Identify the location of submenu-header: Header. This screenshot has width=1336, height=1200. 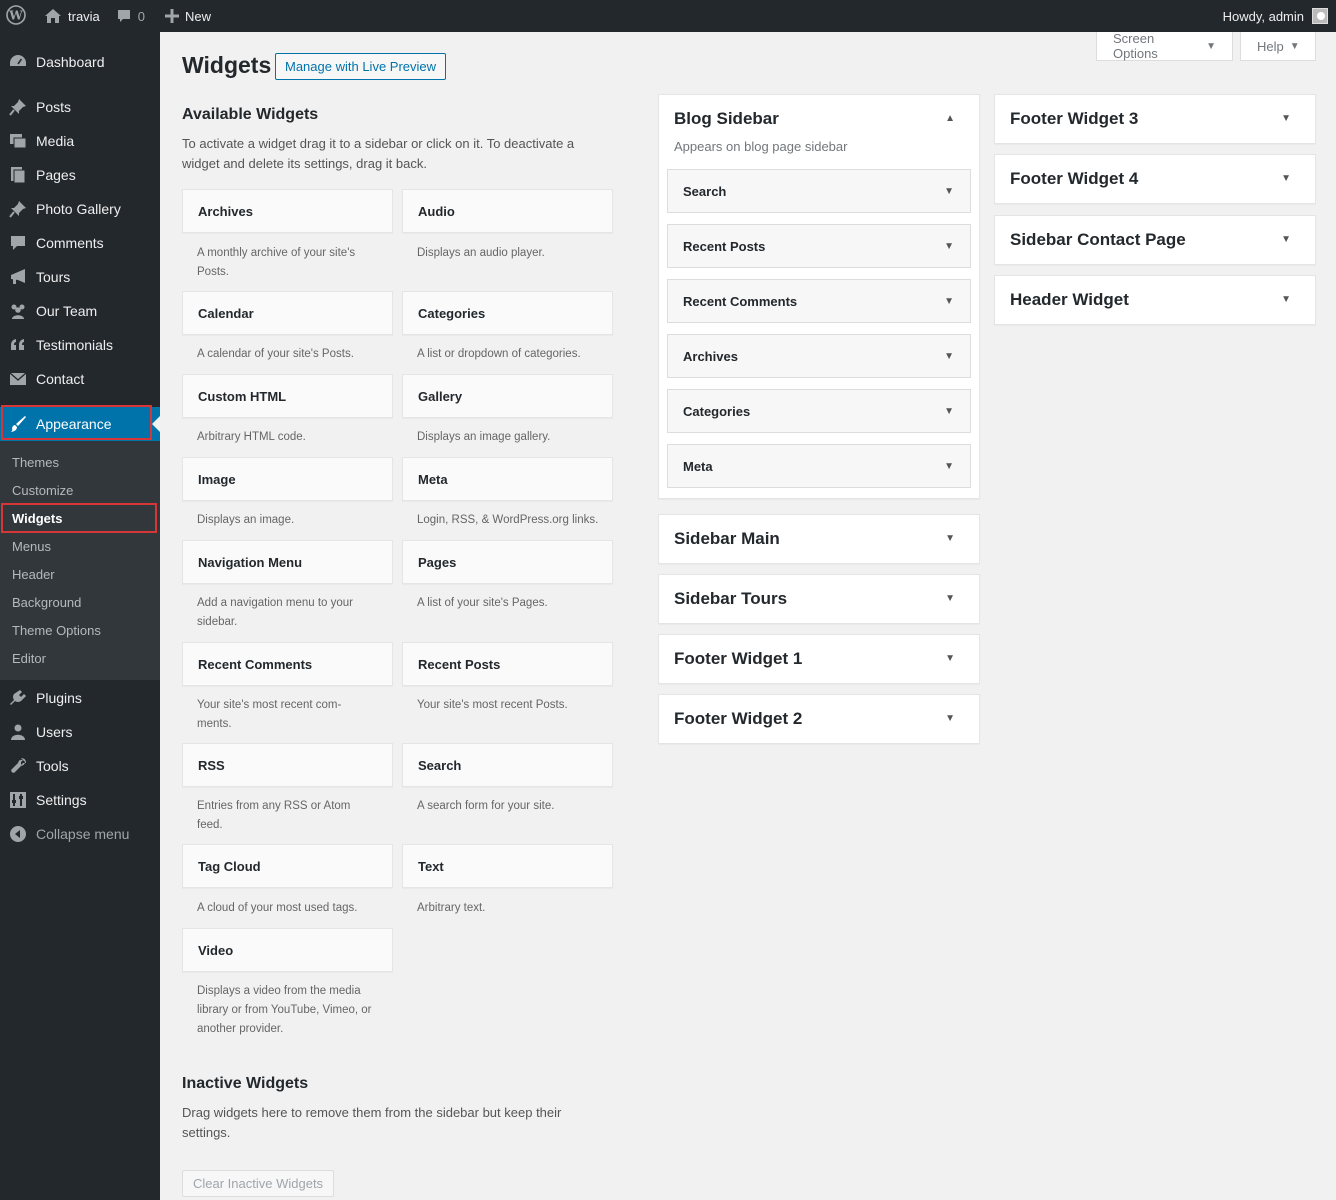
(80, 574).